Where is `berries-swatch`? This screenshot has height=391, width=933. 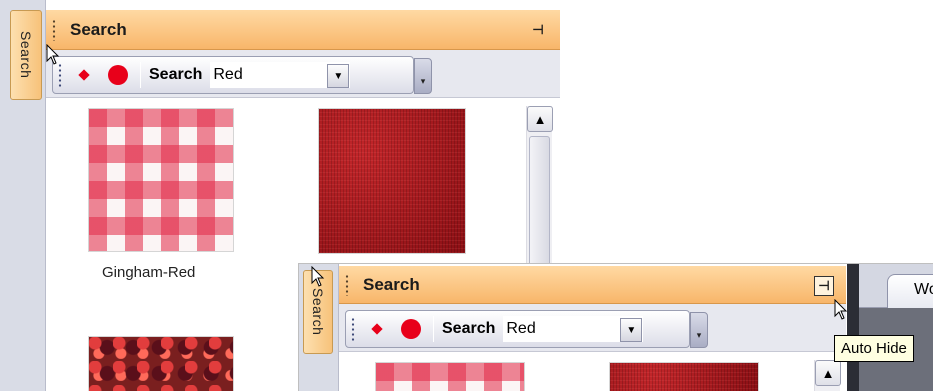
berries-swatch is located at coordinates (161, 363).